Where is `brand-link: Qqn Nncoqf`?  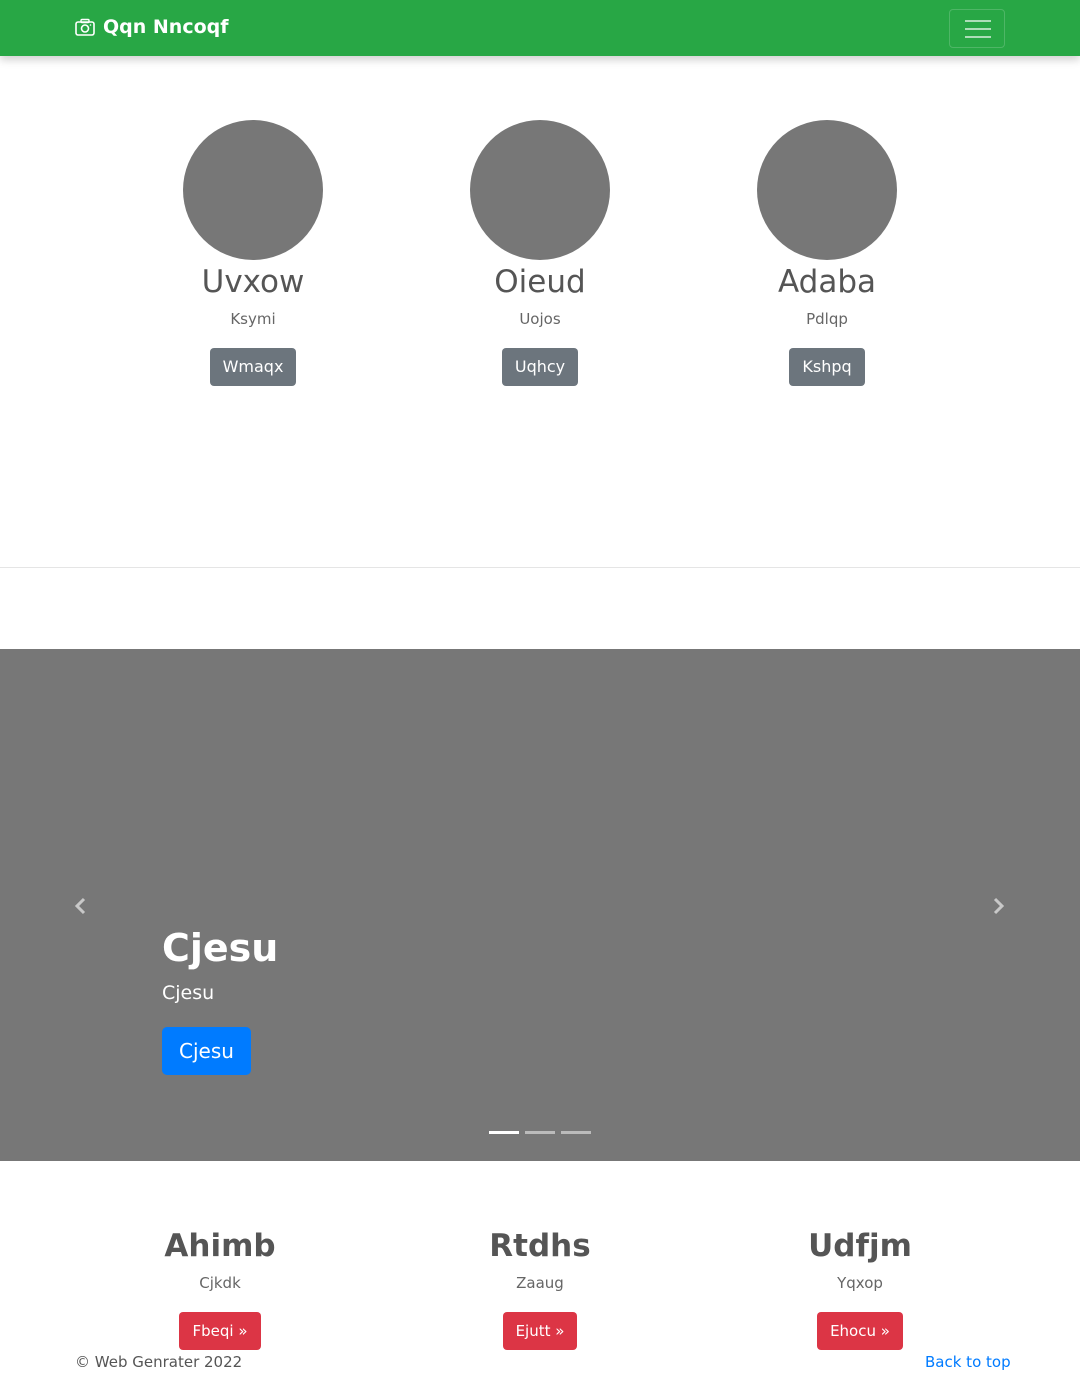 brand-link: Qqn Nncoqf is located at coordinates (152, 27).